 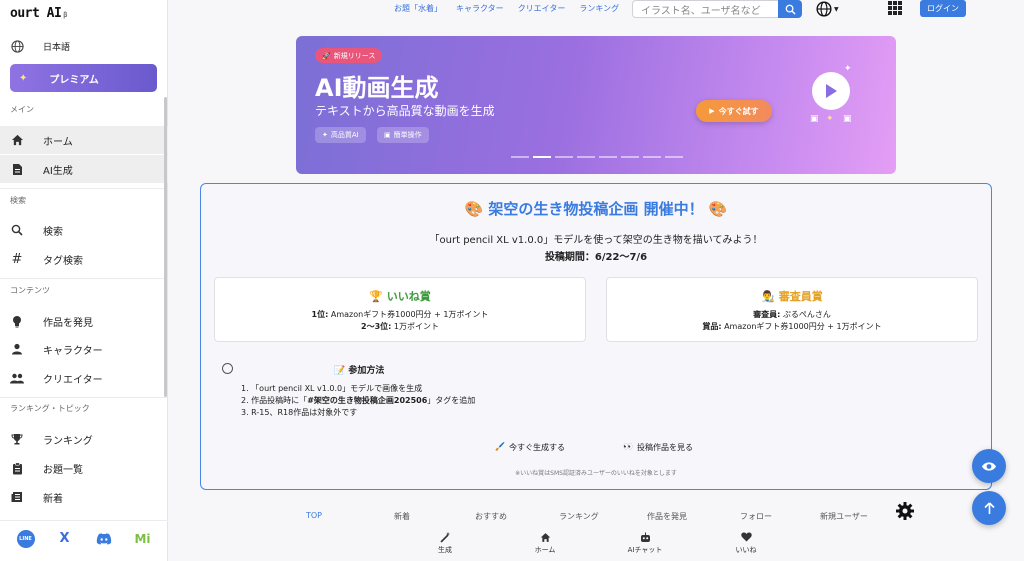 I want to click on hero-title: AI動画生成, so click(x=377, y=88).